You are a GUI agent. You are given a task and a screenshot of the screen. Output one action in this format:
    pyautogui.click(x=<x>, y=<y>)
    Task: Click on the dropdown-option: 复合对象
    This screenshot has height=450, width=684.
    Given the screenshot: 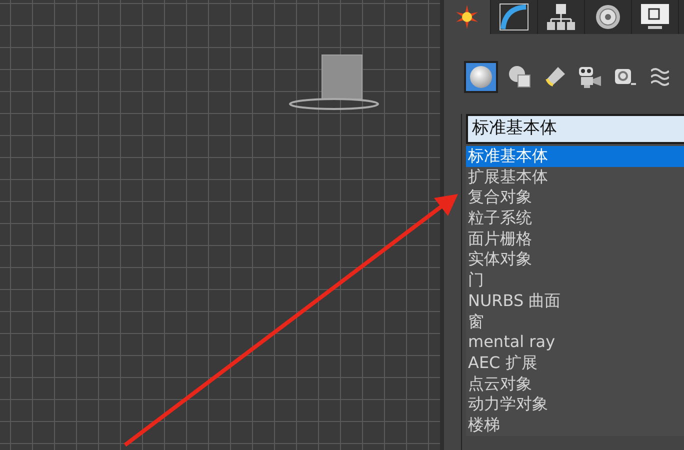 What is the action you would take?
    pyautogui.click(x=575, y=197)
    